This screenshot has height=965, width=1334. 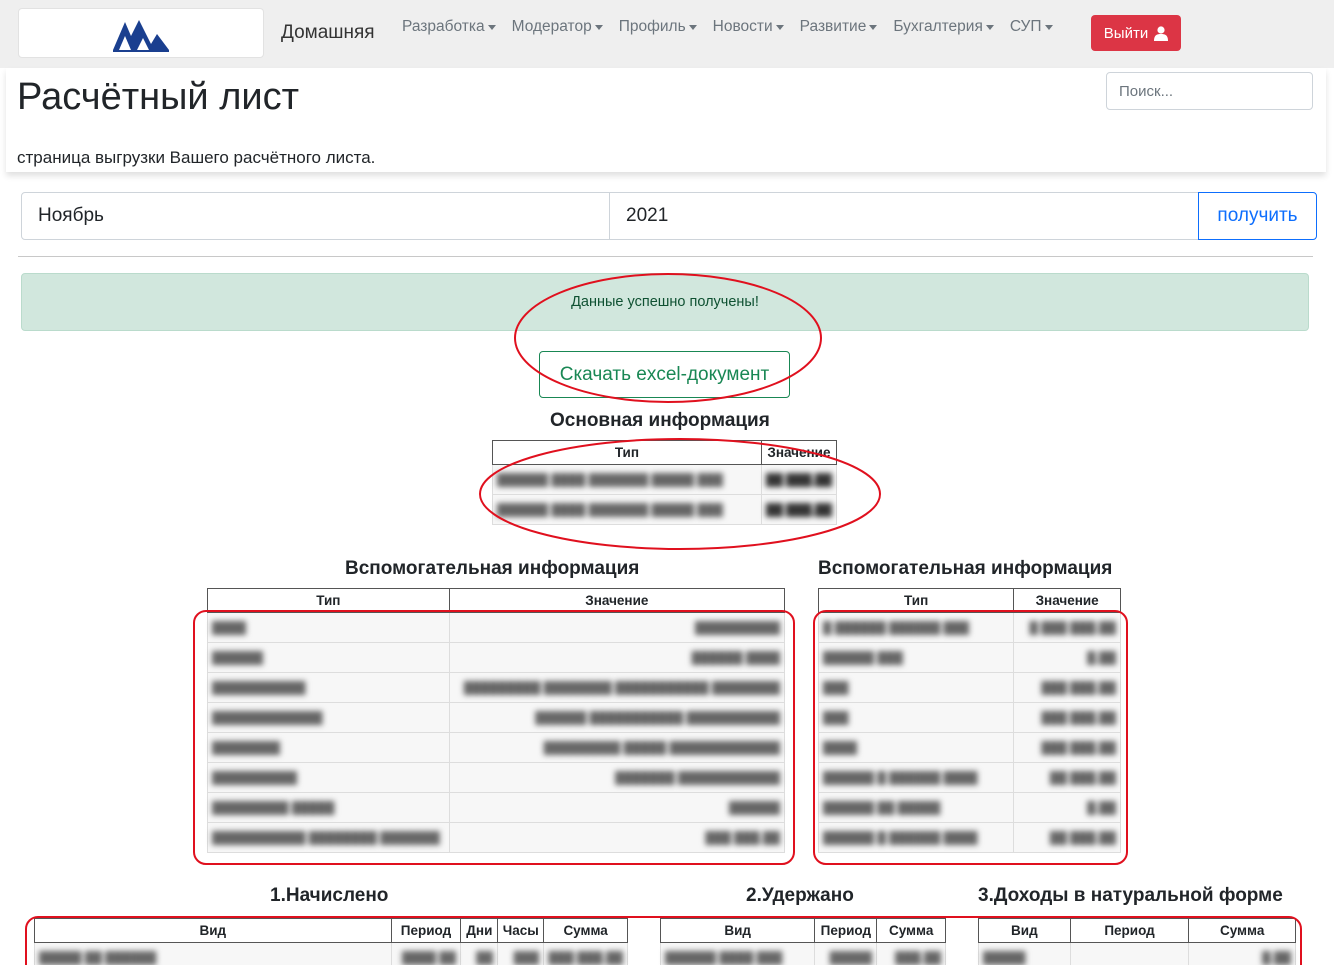 I want to click on in-kind-table: Вид Период Сумма █████ █,██, so click(x=1137, y=941).